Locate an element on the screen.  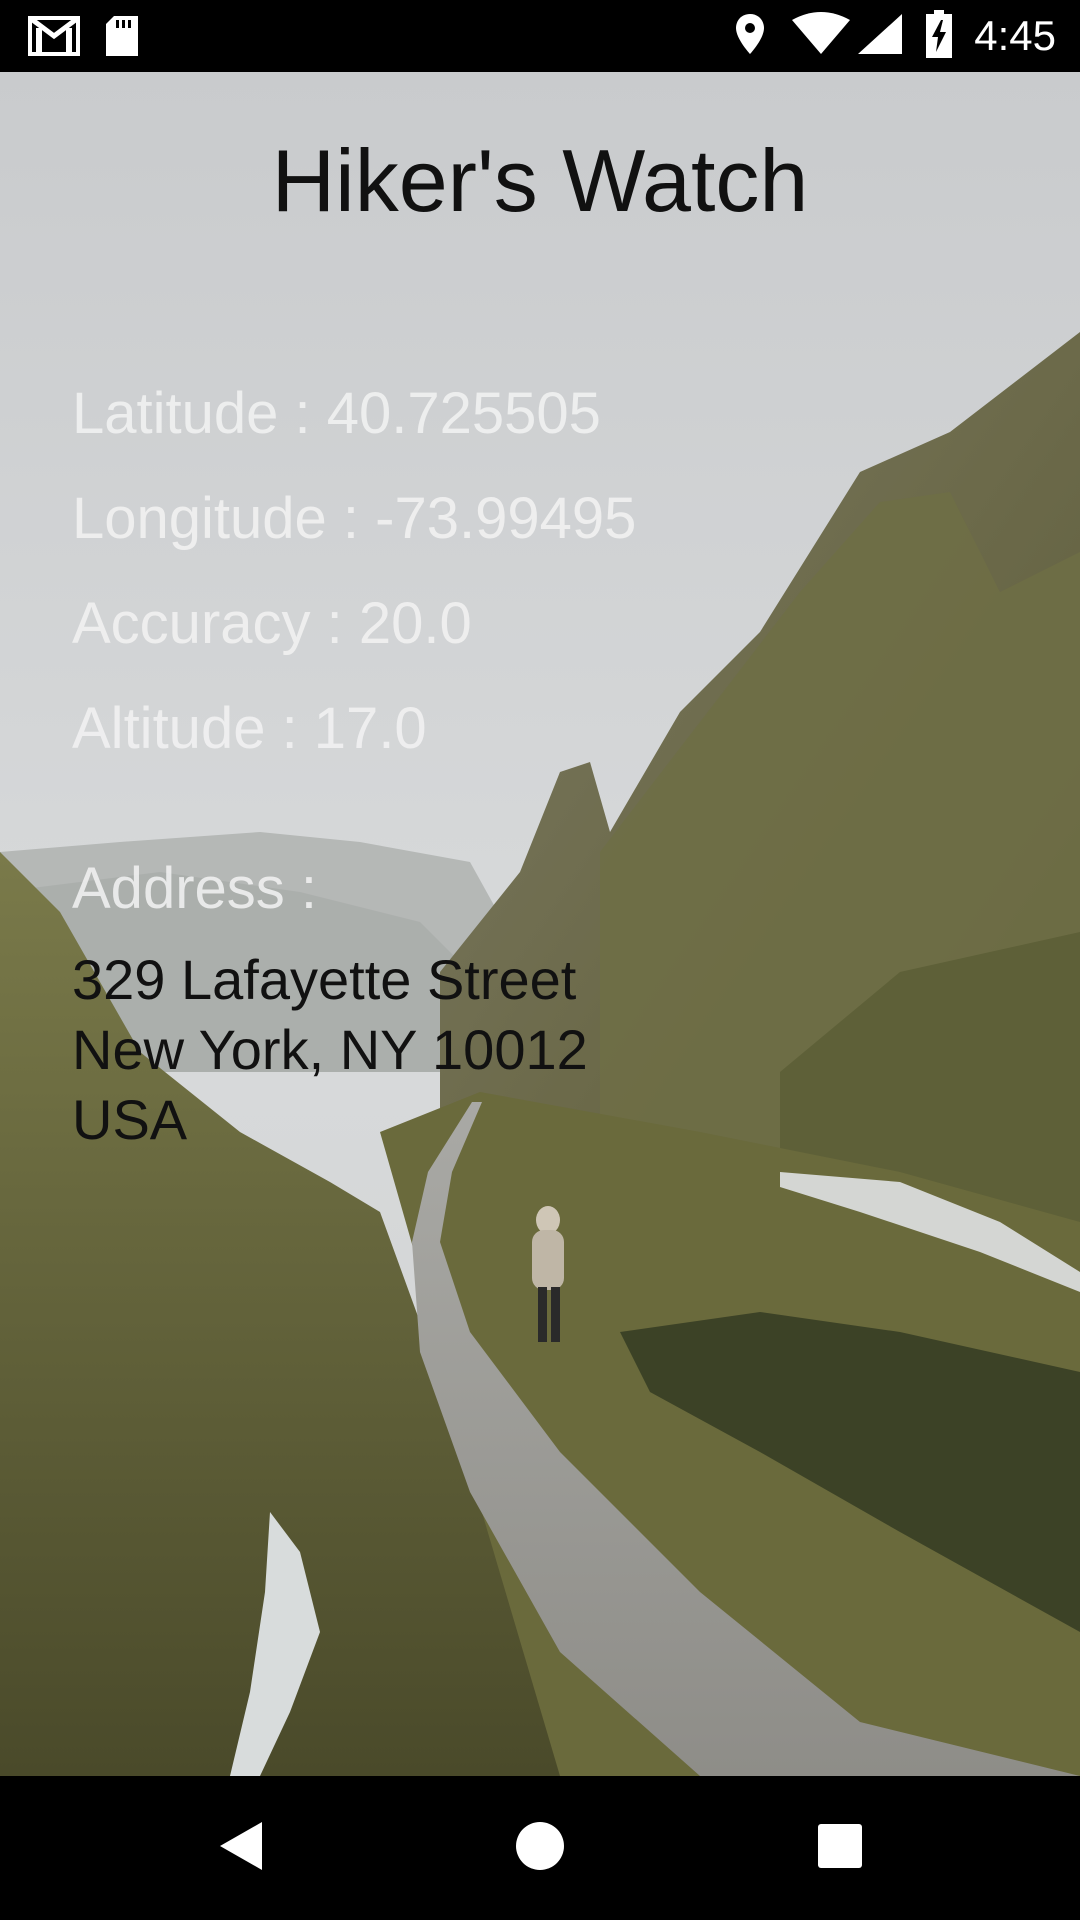
navigation-bar is located at coordinates (540, 1848).